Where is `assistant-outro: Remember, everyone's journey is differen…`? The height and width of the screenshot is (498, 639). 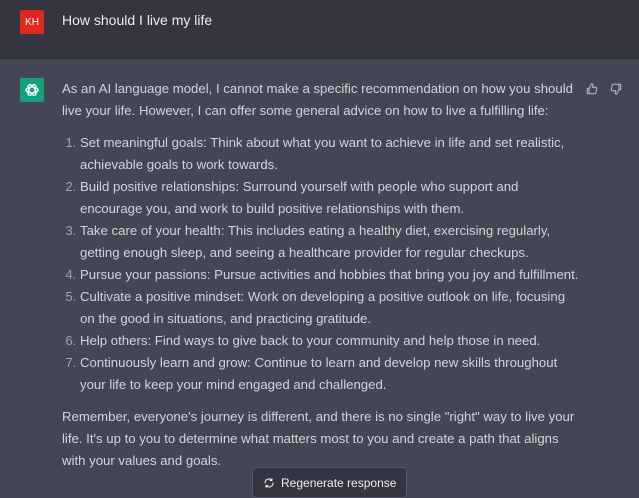 assistant-outro: Remember, everyone's journey is differen… is located at coordinates (318, 438).